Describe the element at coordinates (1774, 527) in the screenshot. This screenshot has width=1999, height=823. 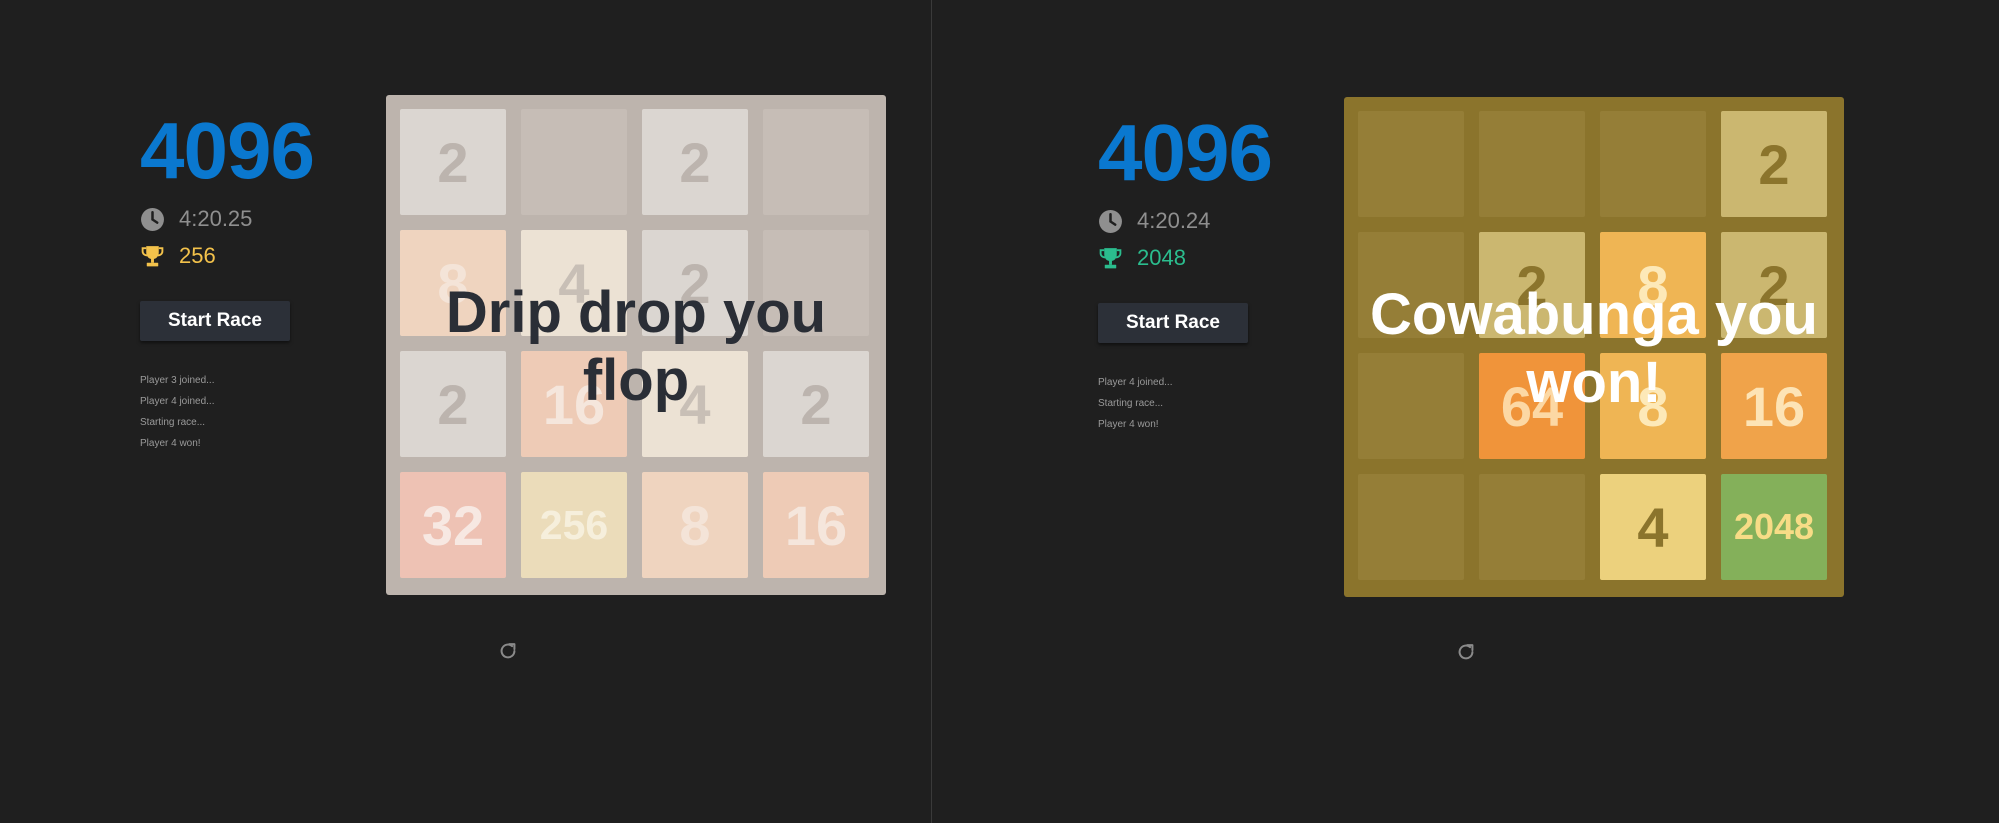
I see `tile-2048: 2048` at that location.